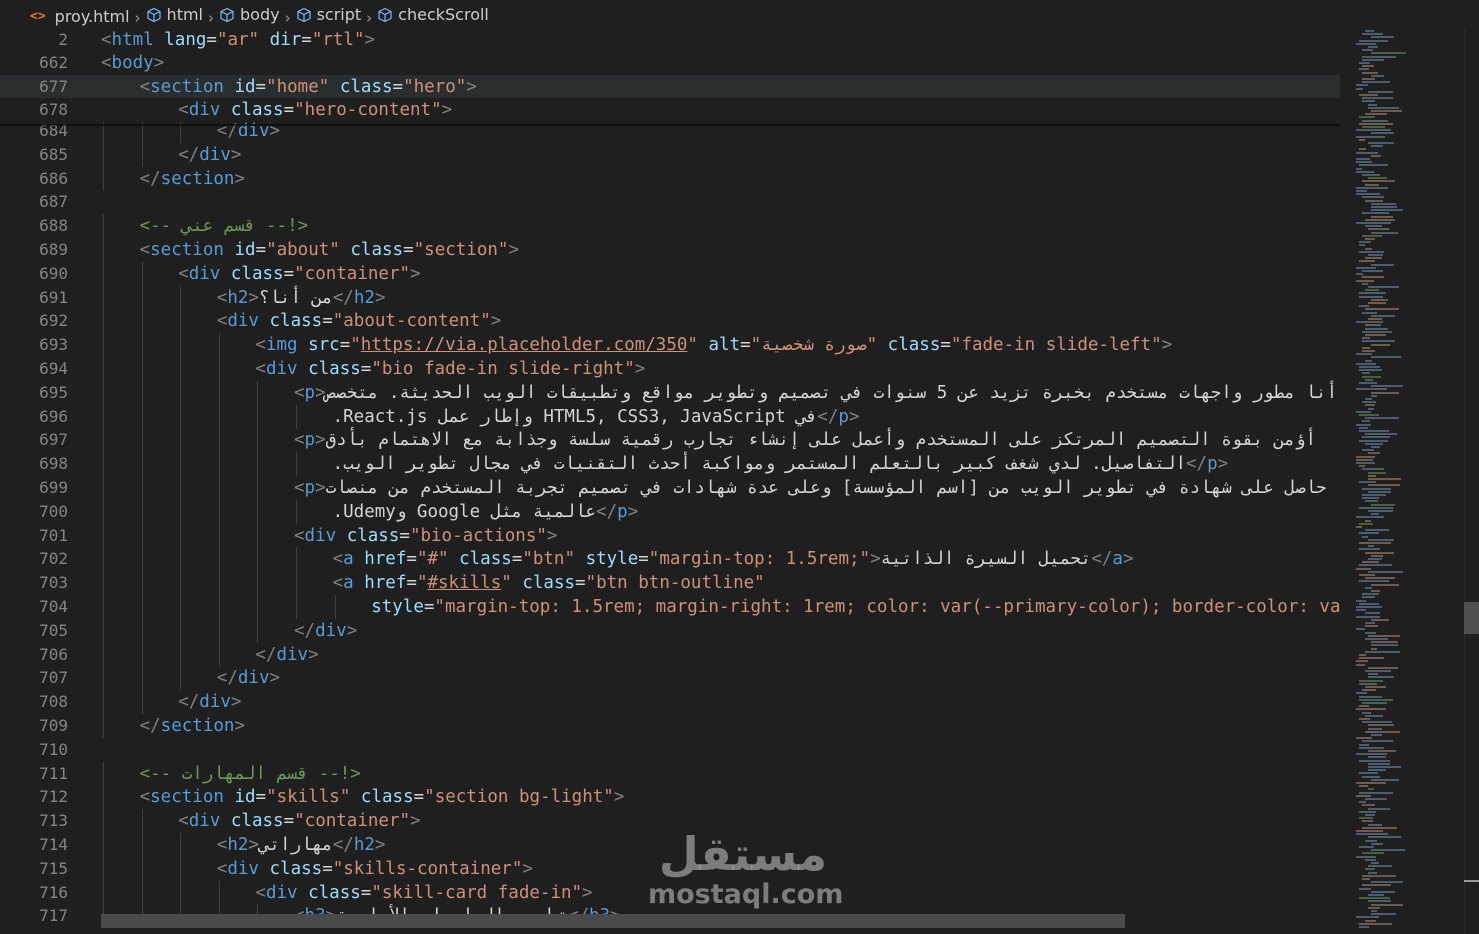 The height and width of the screenshot is (934, 1479). Describe the element at coordinates (670, 63) in the screenshot. I see `sticky-code-line: 662 <body>` at that location.